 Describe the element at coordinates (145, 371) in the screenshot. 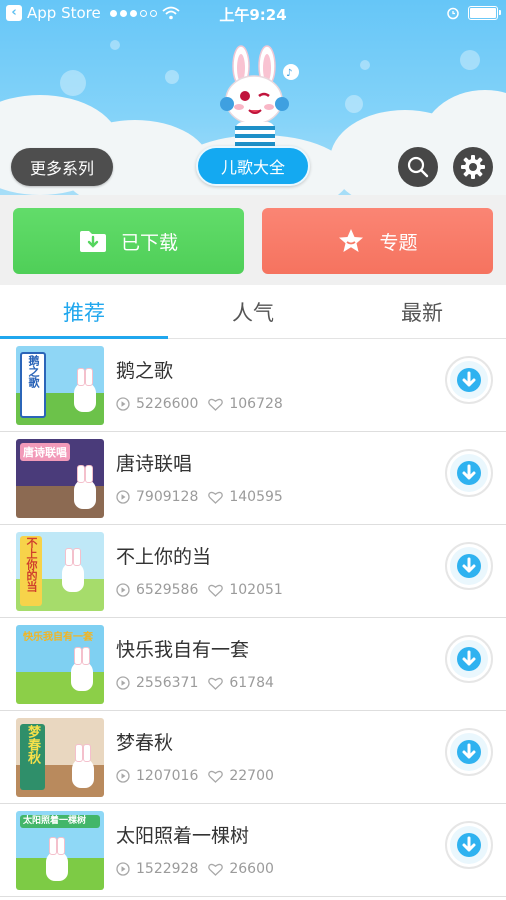

I see `song-title: 鹅之歌` at that location.